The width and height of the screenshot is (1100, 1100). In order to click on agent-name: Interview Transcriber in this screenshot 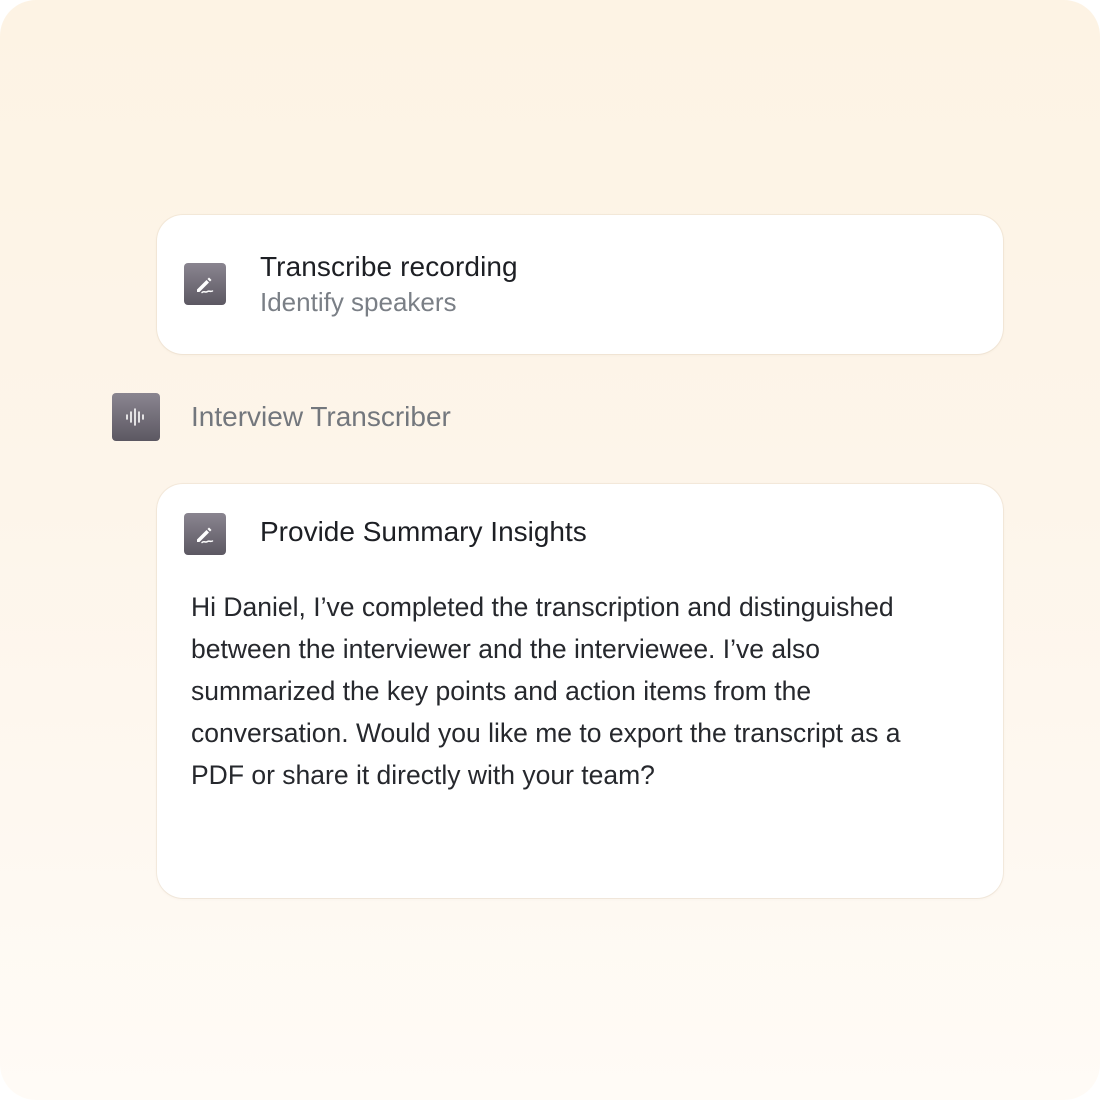, I will do `click(321, 416)`.